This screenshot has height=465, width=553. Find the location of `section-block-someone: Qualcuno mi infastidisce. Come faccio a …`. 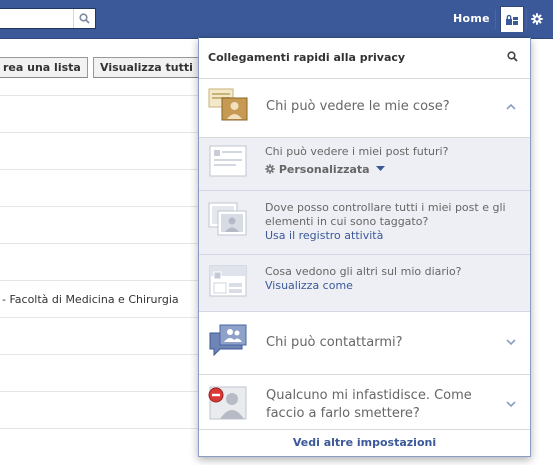

section-block-someone: Qualcuno mi infastidisce. Come faccio a … is located at coordinates (364, 404).